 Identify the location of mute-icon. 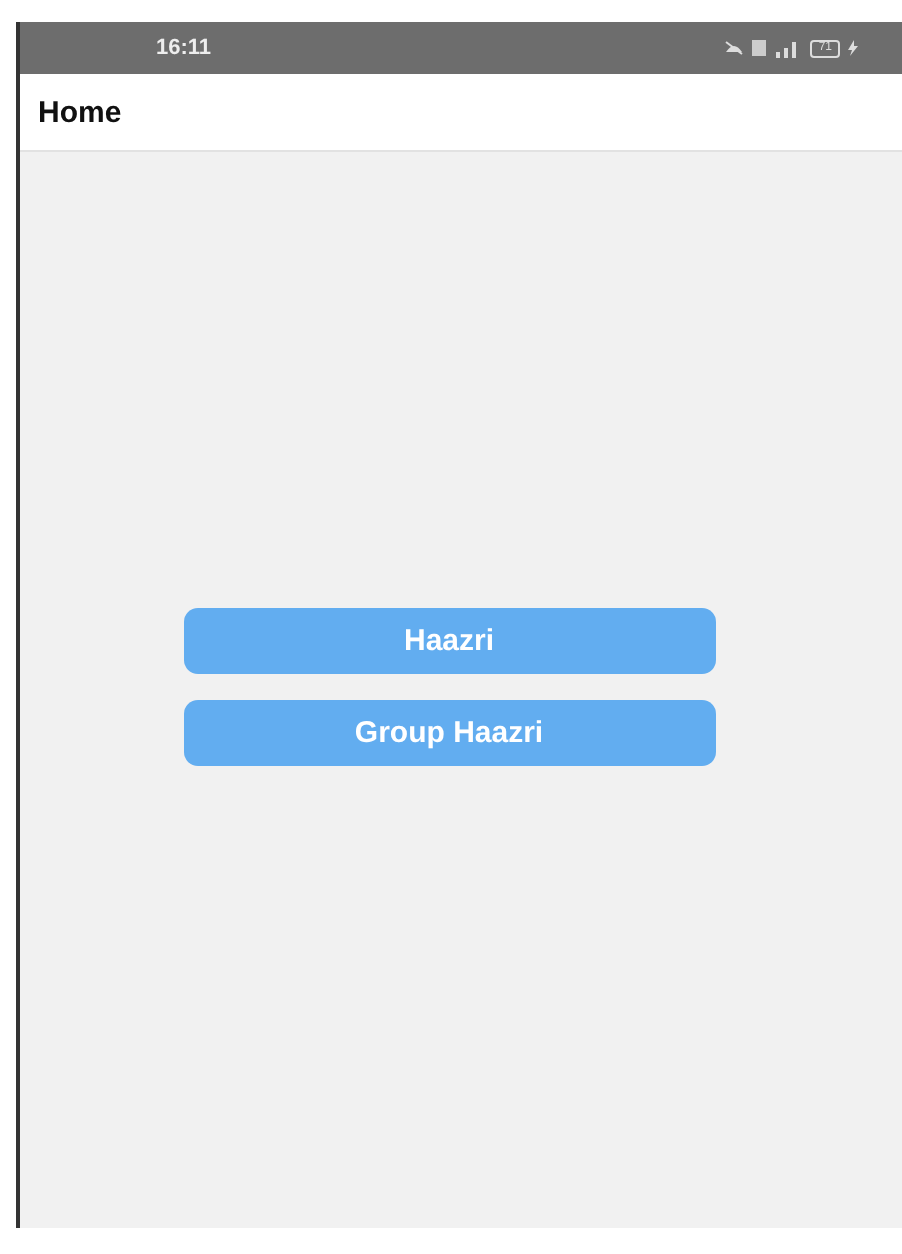
(734, 48).